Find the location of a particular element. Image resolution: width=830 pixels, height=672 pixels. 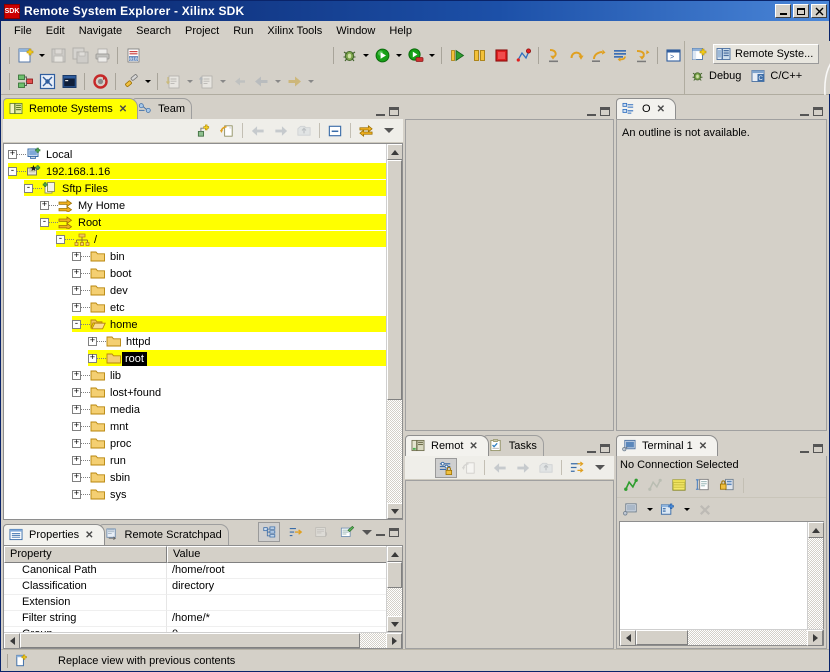

build-dropdown-icon is located at coordinates (147, 81).